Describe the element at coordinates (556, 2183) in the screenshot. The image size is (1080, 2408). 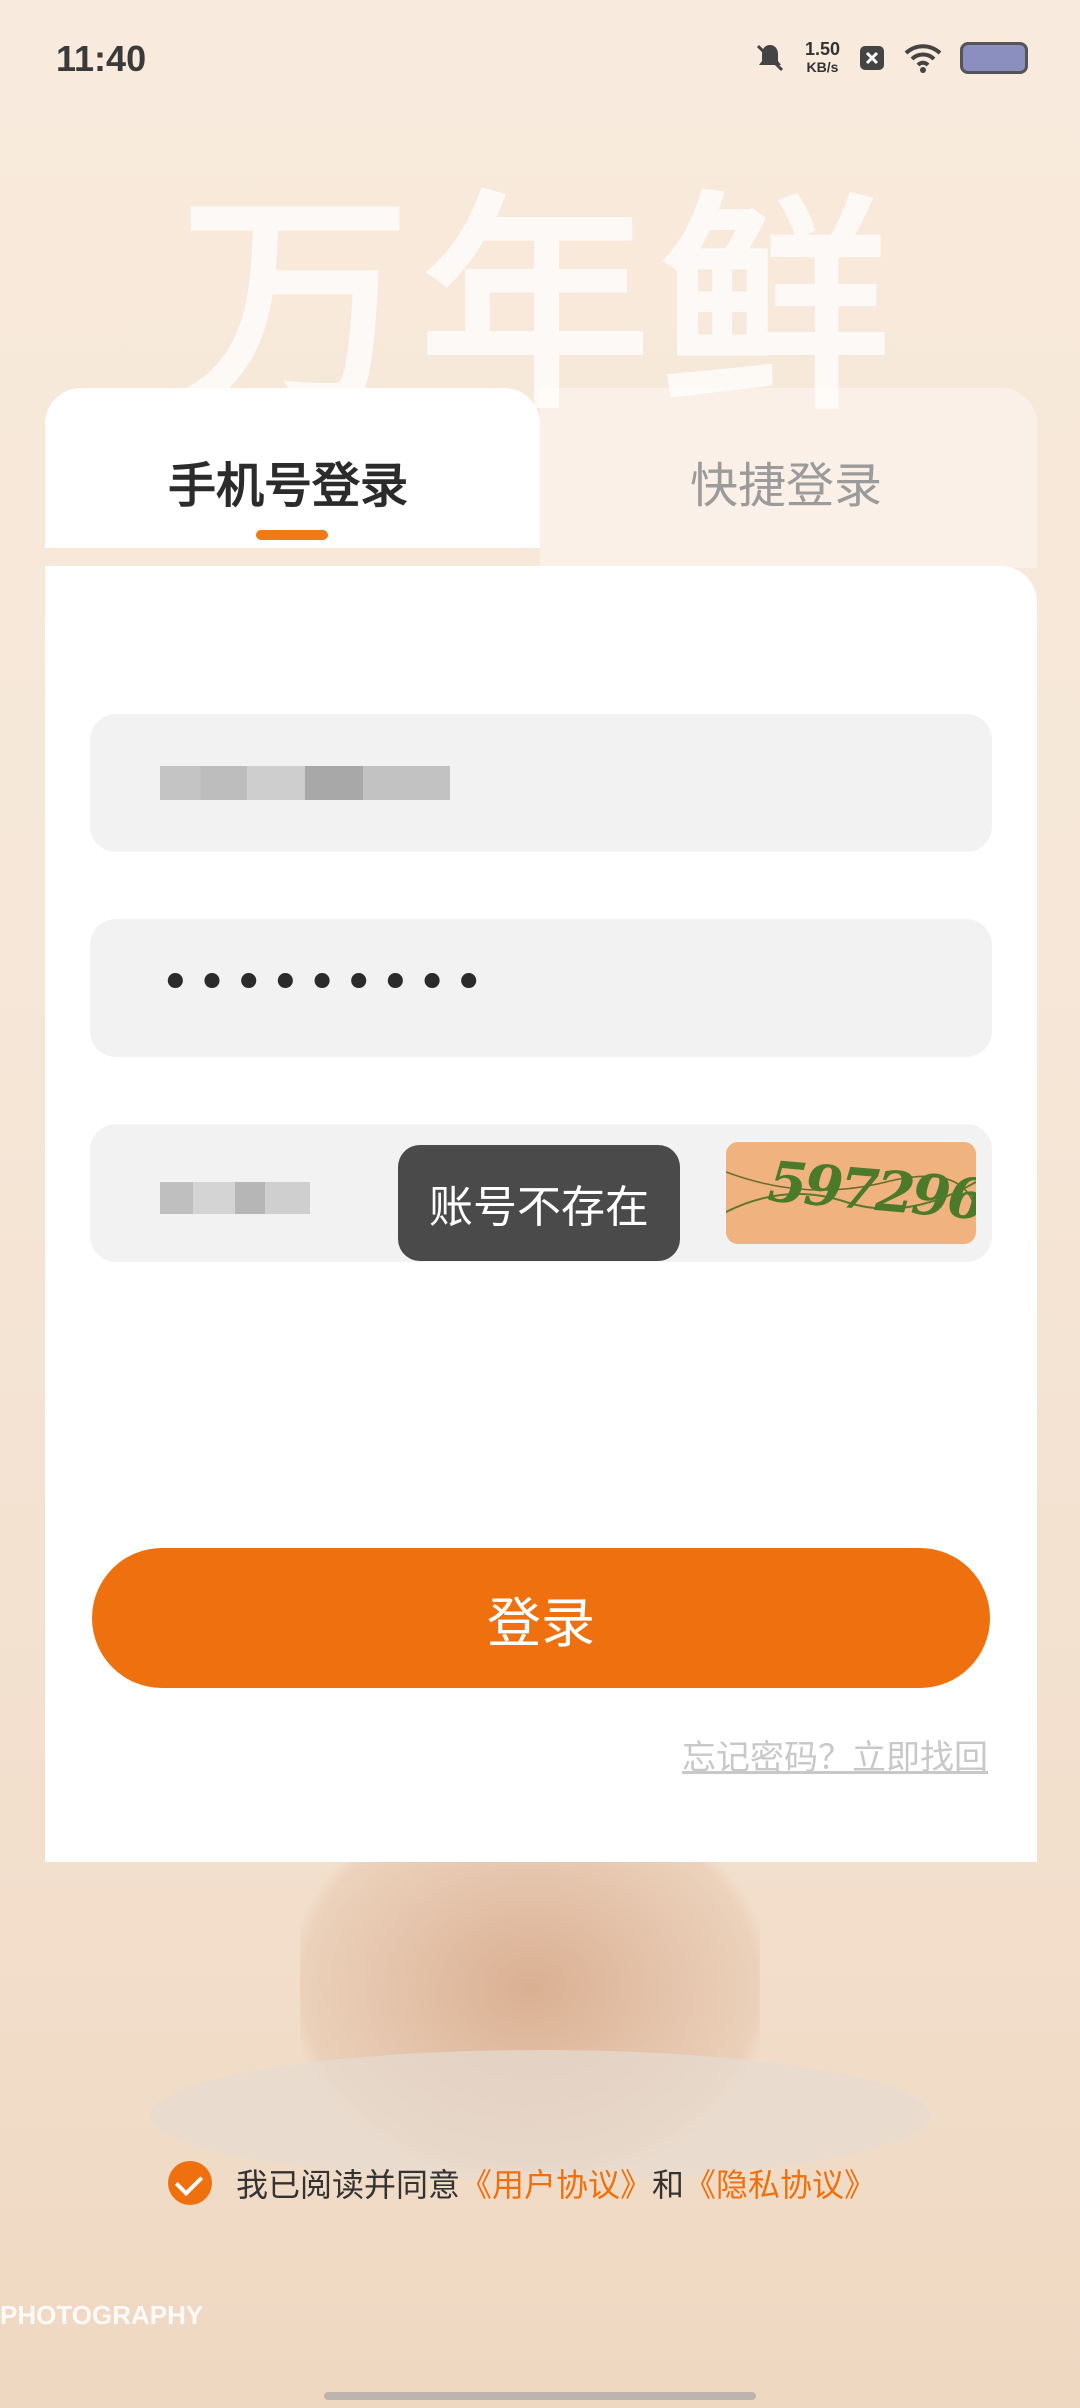
I see `user-agreement-link: 《用户协议》` at that location.